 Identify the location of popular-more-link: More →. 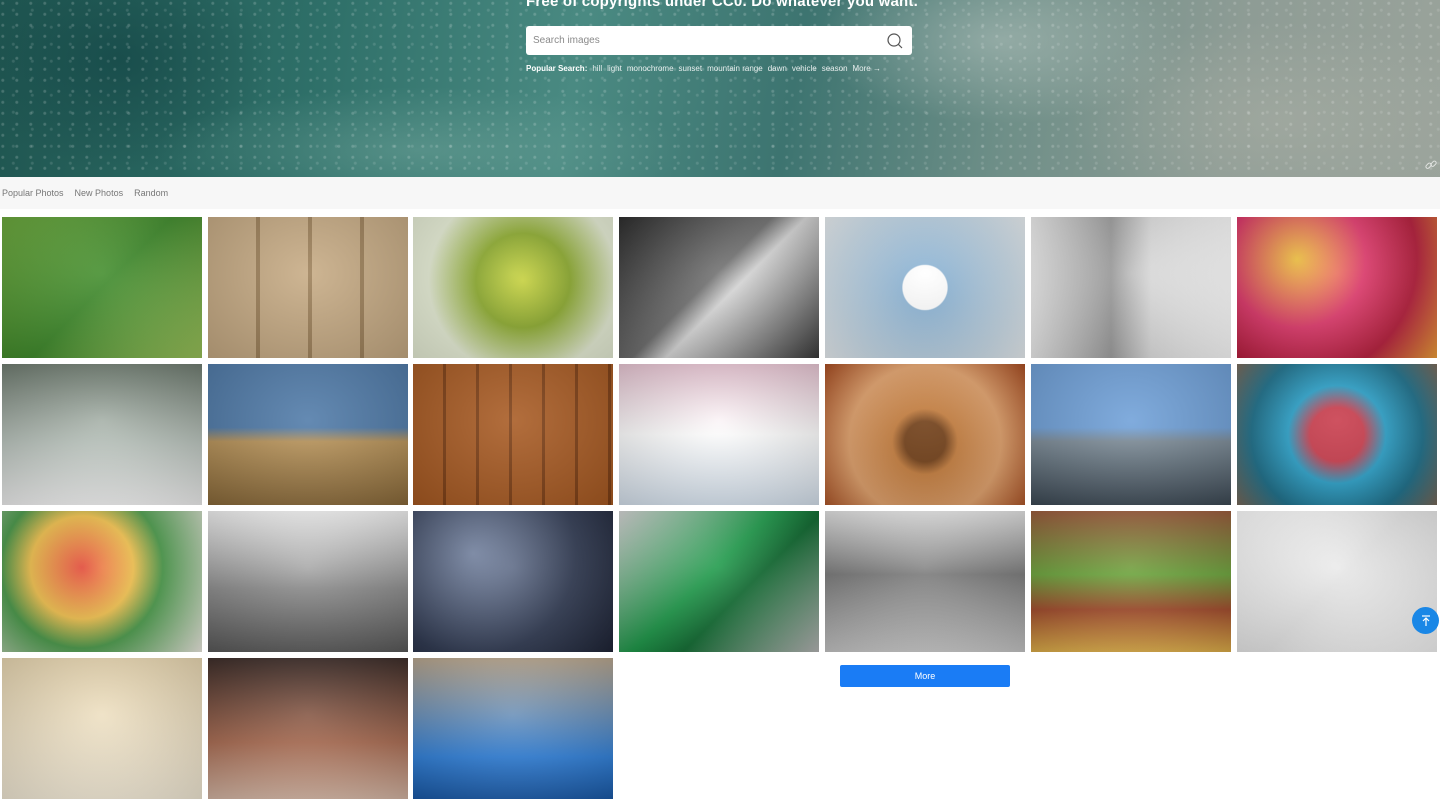
(867, 68).